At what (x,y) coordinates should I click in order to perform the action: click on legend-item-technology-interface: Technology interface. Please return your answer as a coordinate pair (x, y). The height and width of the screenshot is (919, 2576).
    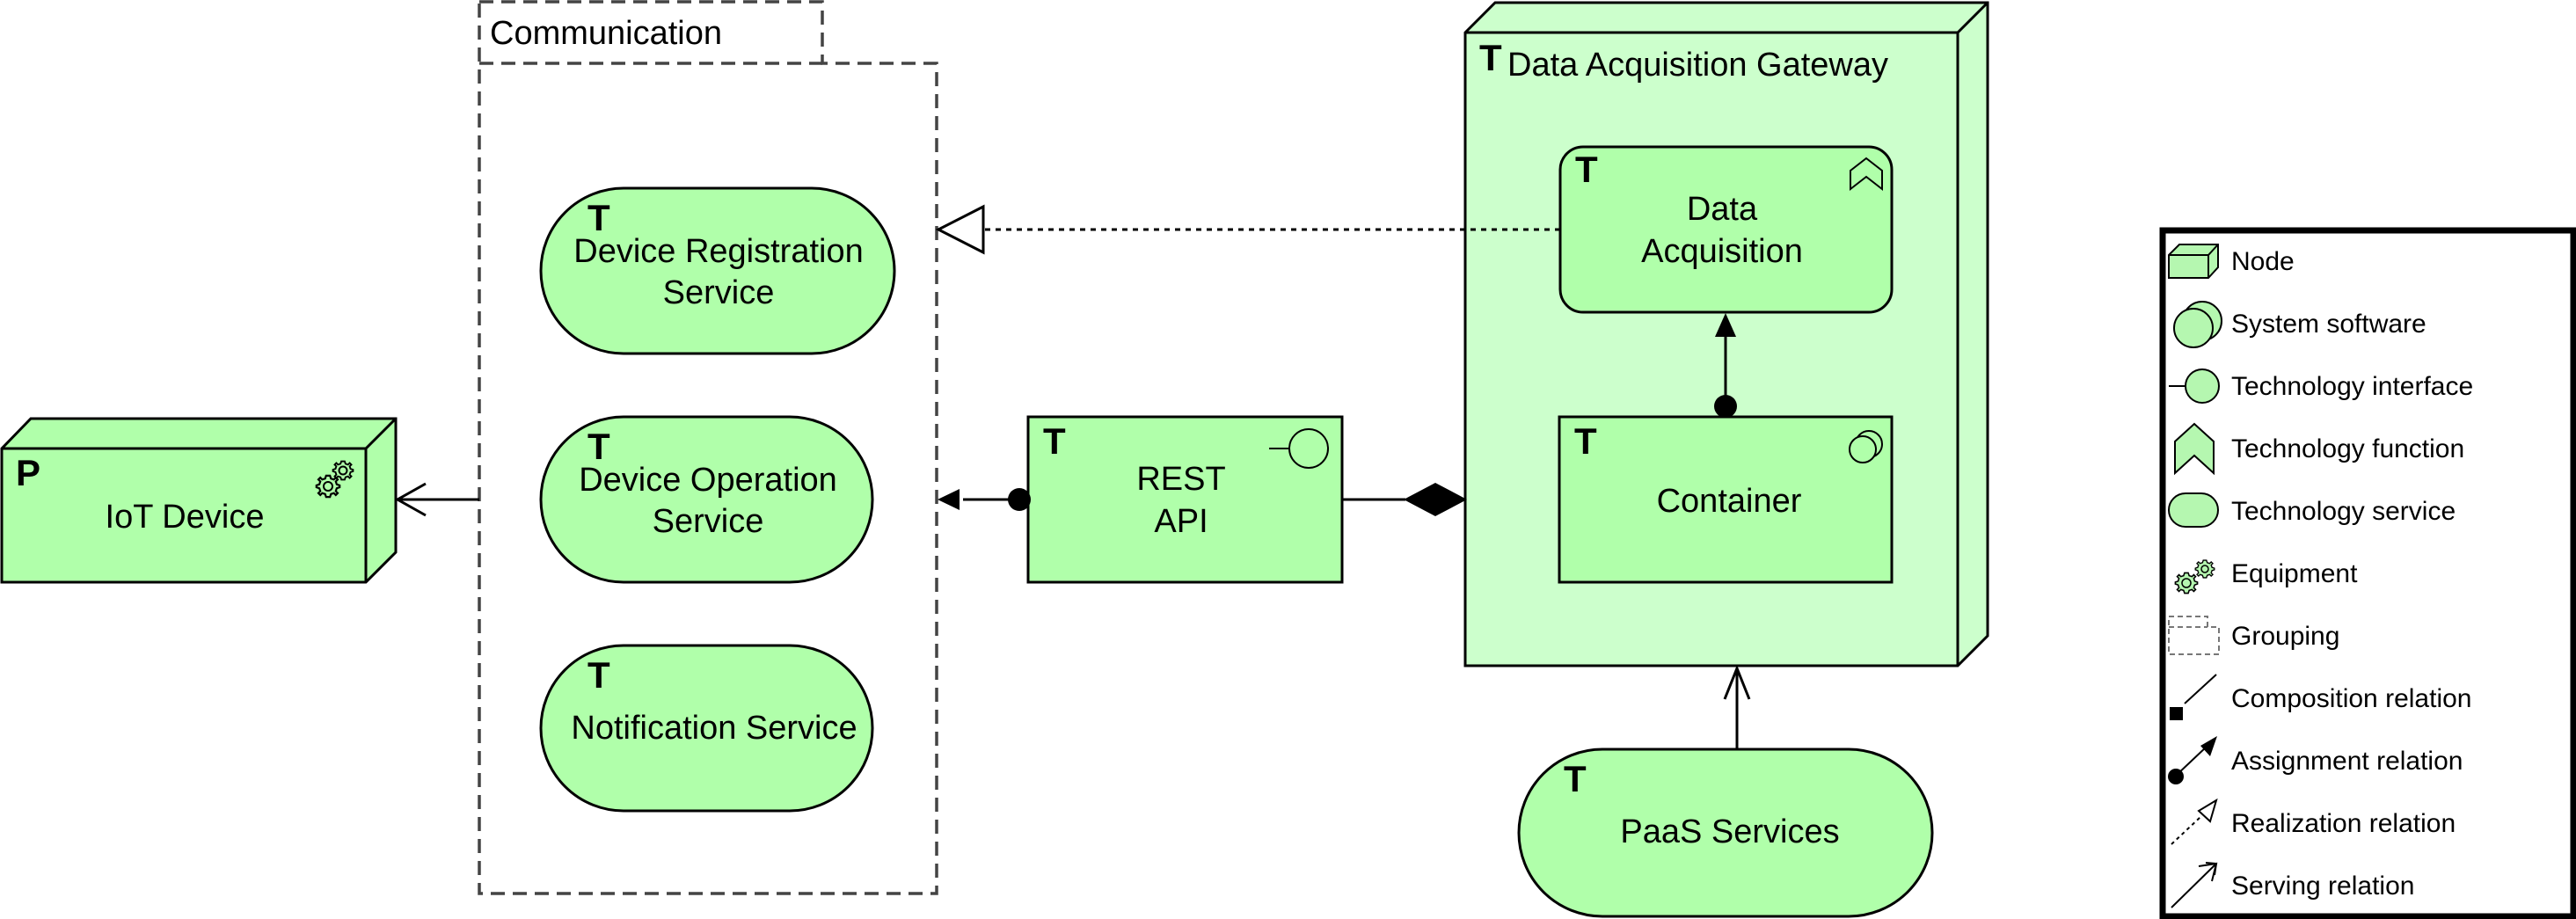
    Looking at the image, I should click on (2321, 386).